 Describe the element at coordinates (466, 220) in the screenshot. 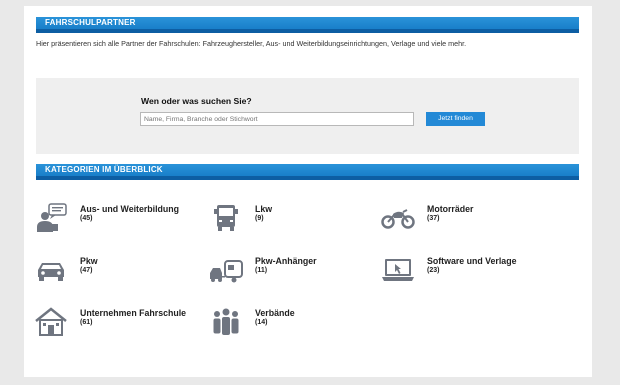

I see `category-motorraeder: Motorräder (37)` at that location.